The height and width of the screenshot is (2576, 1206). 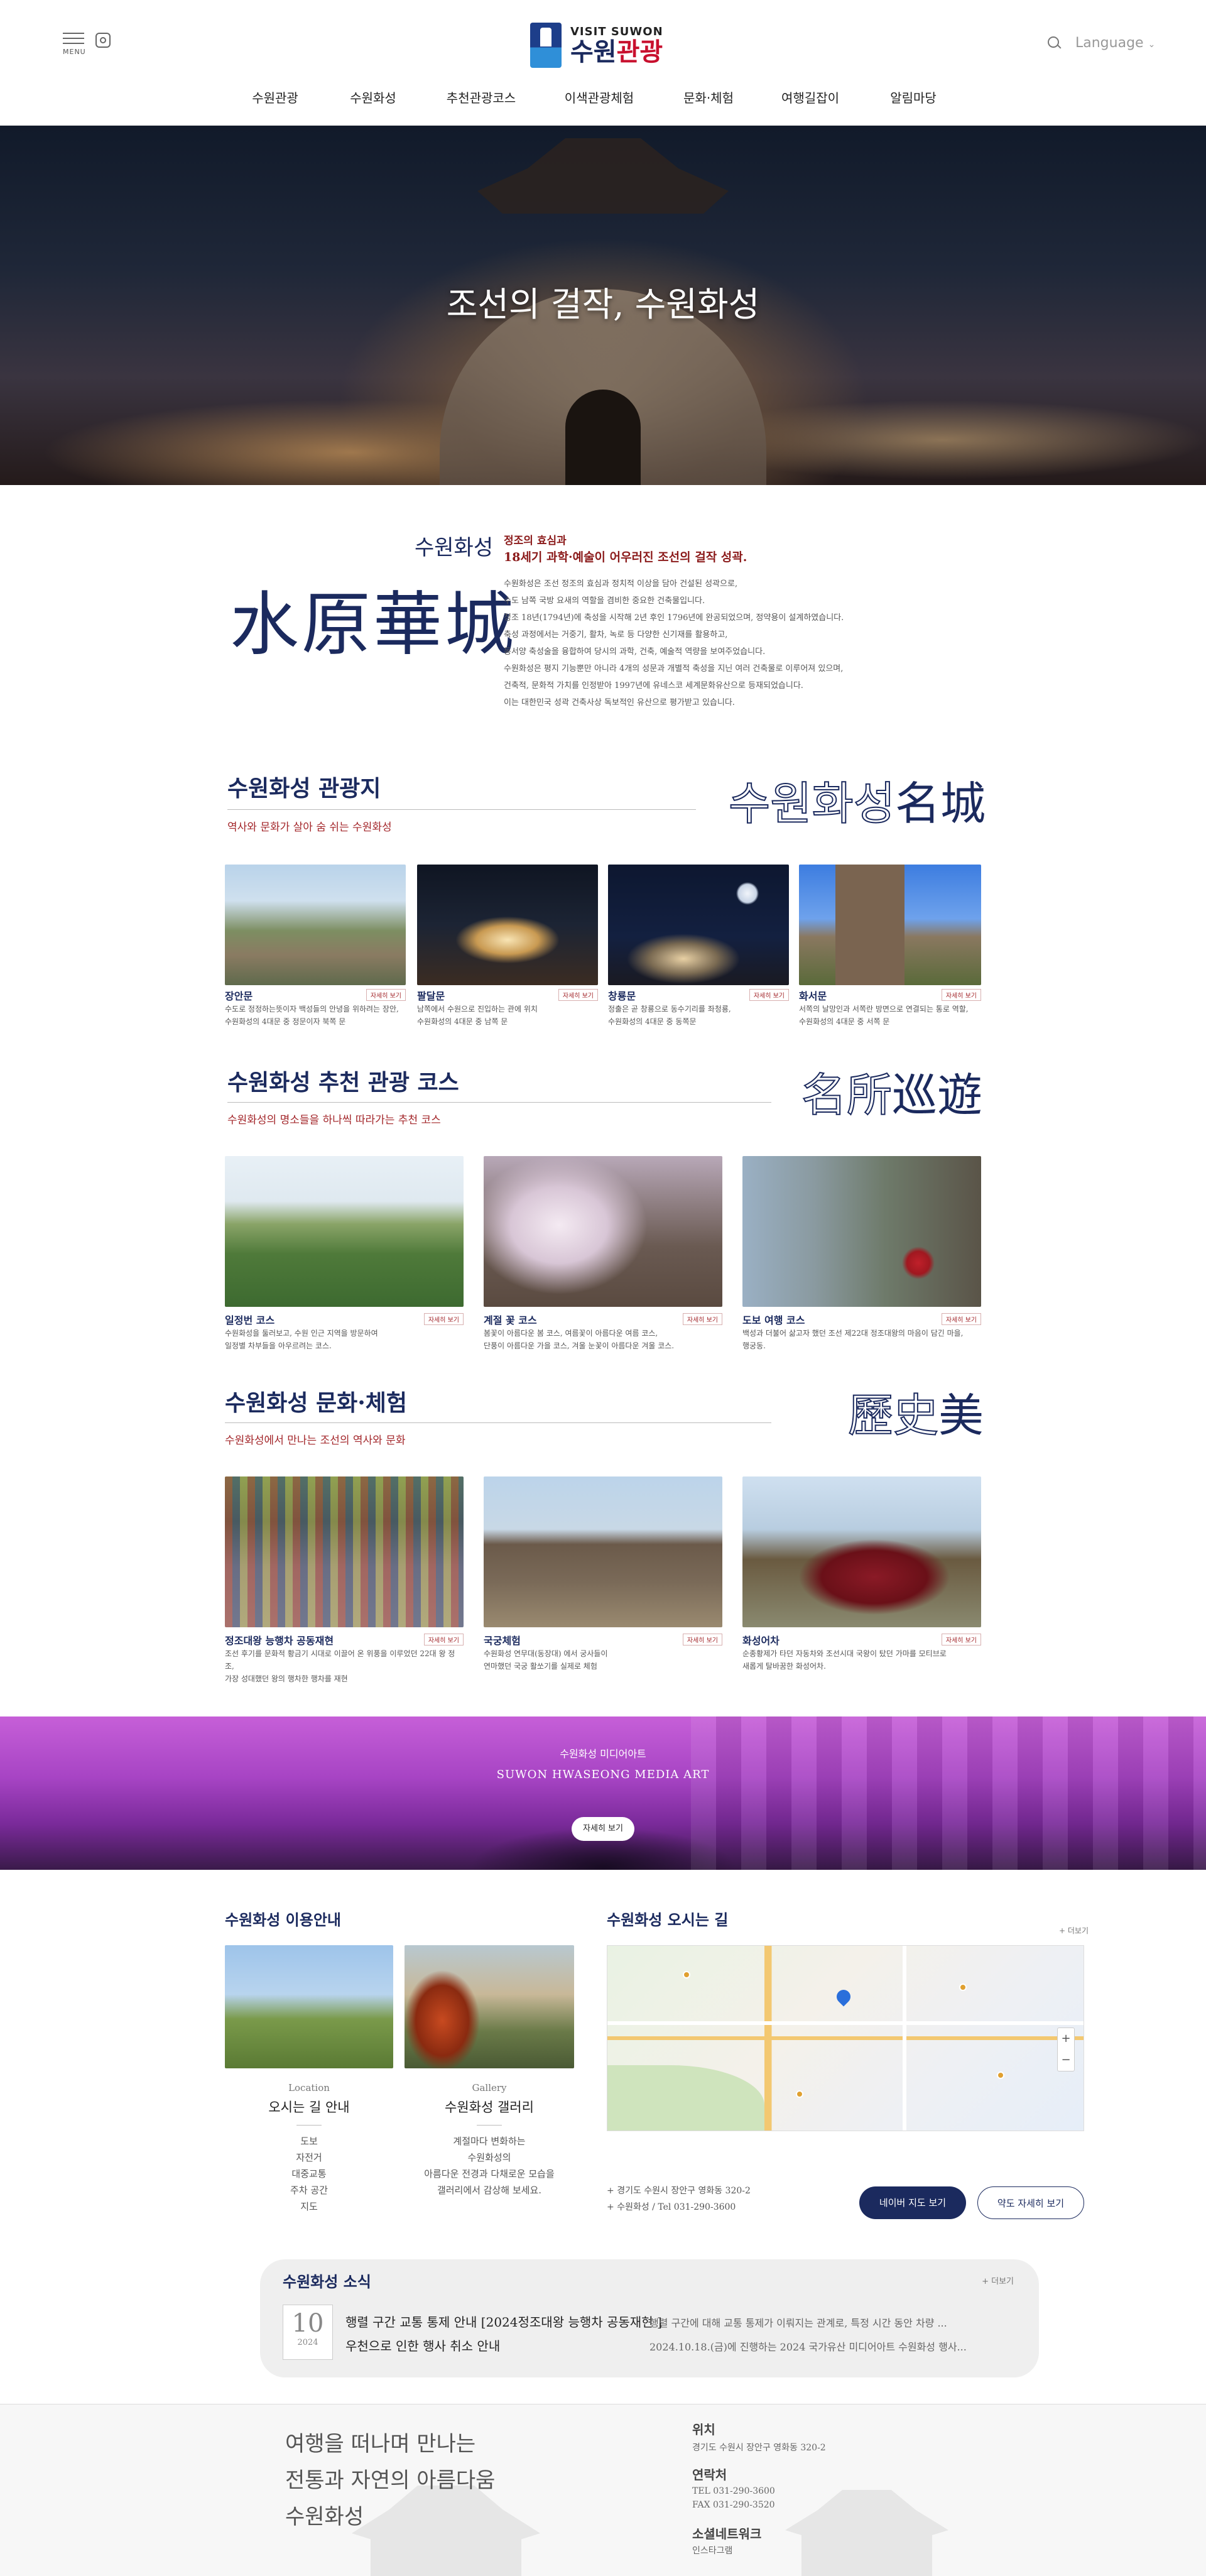 What do you see at coordinates (639, 52) in the screenshot?
I see `logo-text-b: 관광` at bounding box center [639, 52].